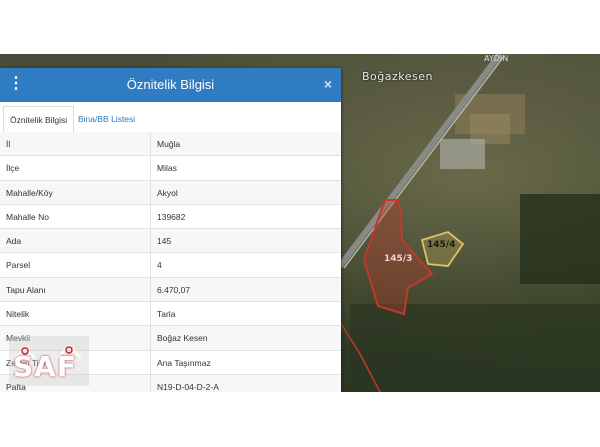  What do you see at coordinates (397, 76) in the screenshot?
I see `place-label: Boğazkesen` at bounding box center [397, 76].